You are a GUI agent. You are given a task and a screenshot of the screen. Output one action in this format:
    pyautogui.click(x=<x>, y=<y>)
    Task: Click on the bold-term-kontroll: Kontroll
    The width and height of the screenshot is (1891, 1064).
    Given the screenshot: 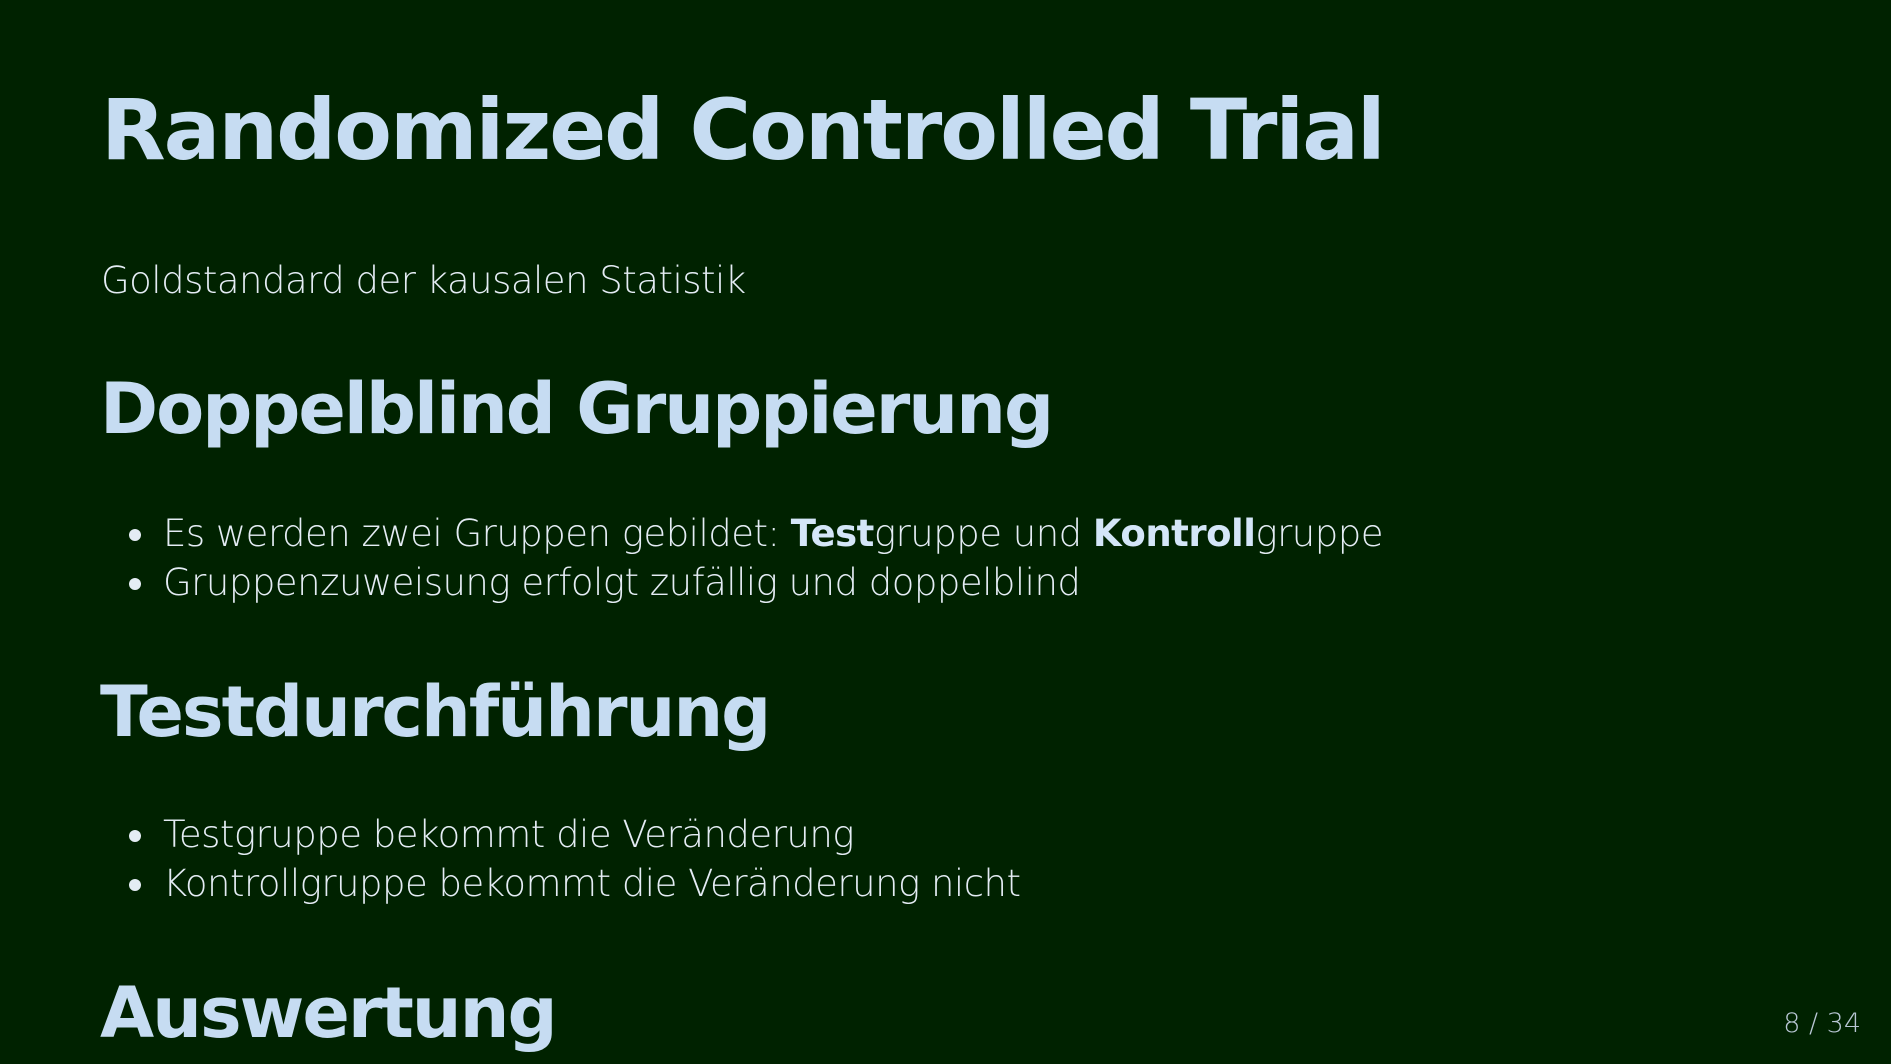 What is the action you would take?
    pyautogui.click(x=1174, y=533)
    